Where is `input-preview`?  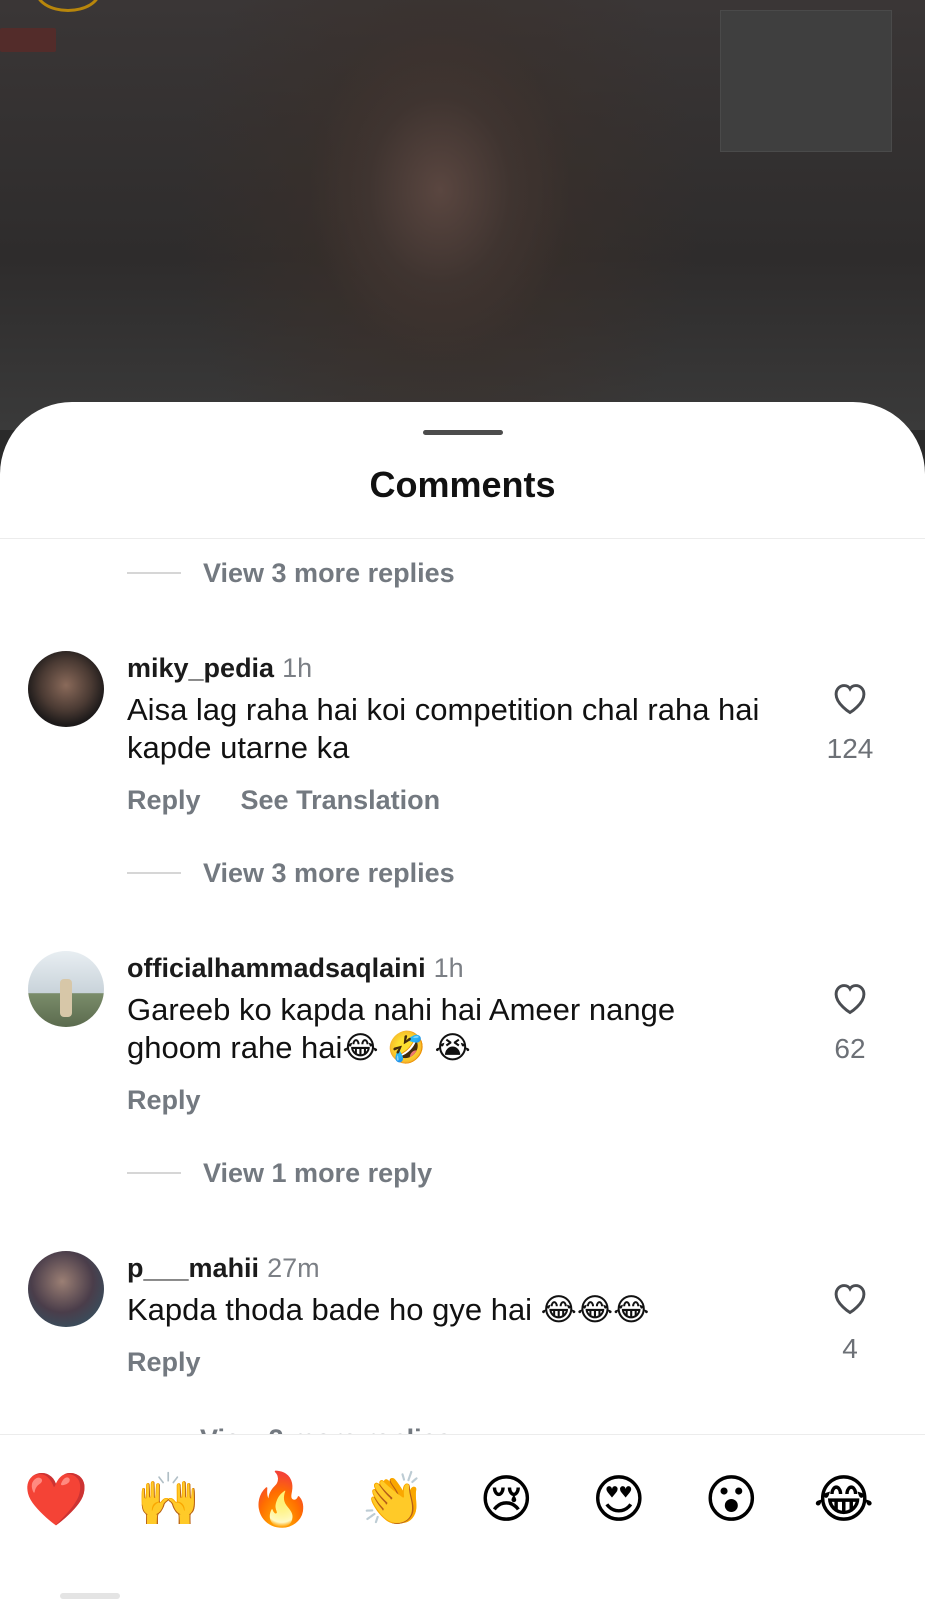
input-preview is located at coordinates (90, 1596).